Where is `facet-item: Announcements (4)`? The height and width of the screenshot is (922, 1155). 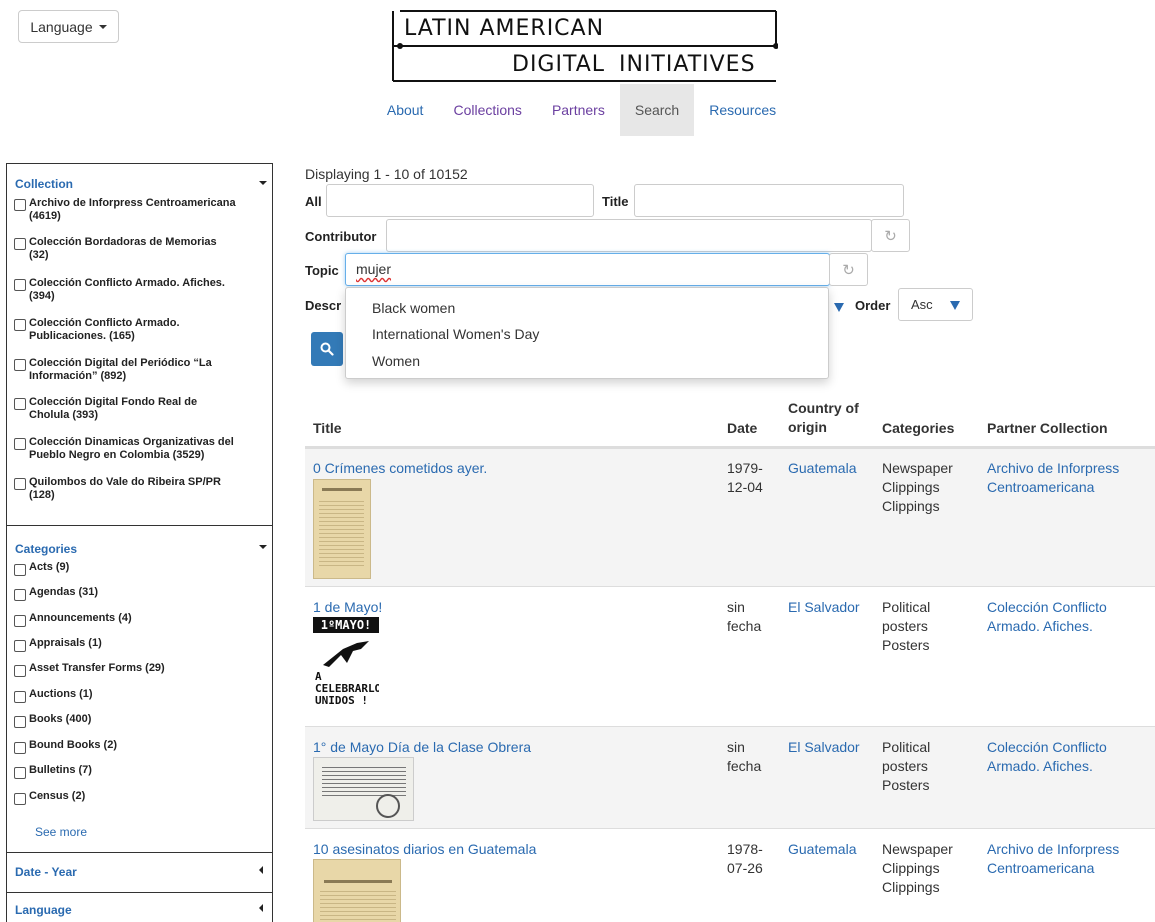
facet-item: Announcements (4) is located at coordinates (139, 619).